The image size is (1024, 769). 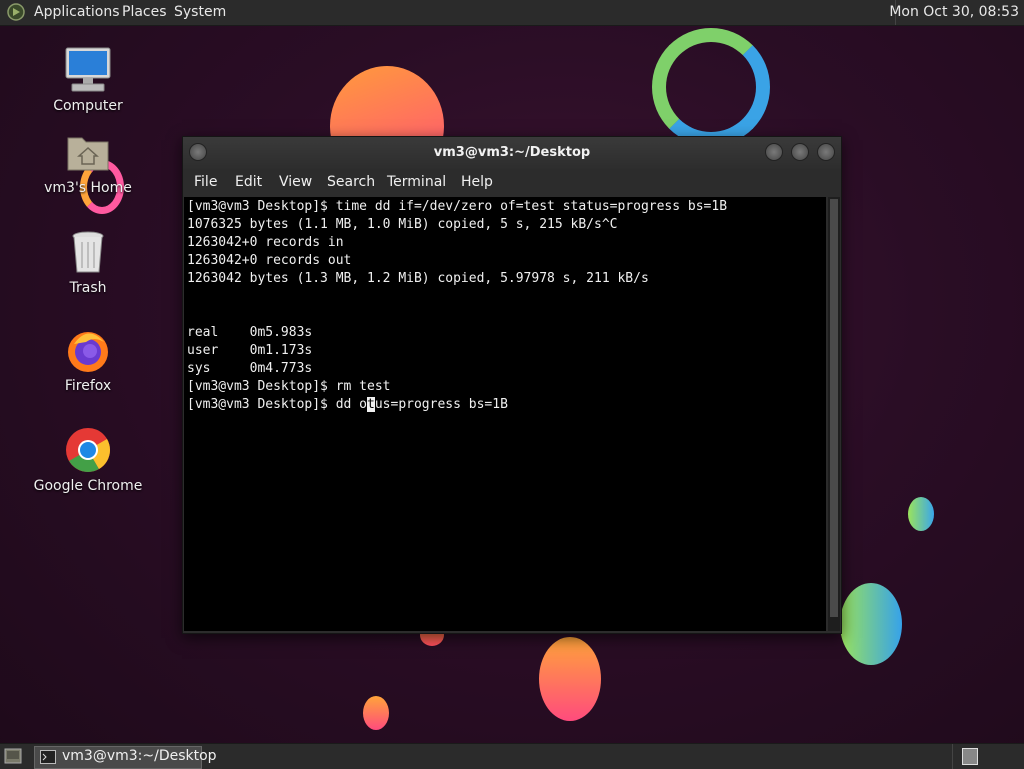 I want to click on computer-icon, so click(x=88, y=70).